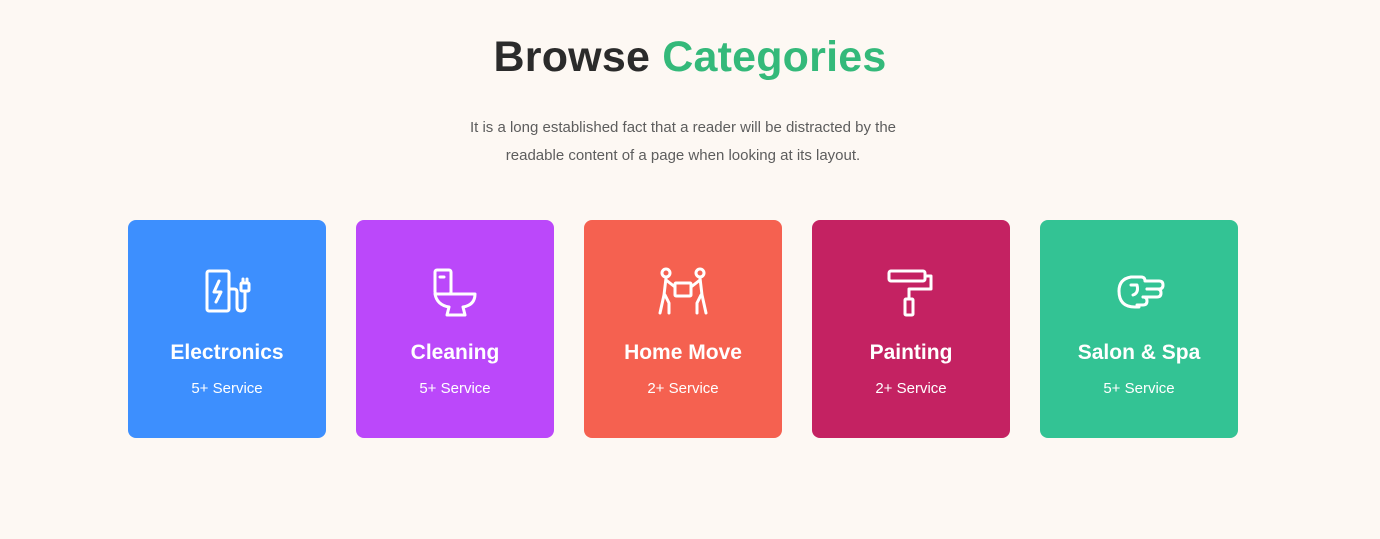 The width and height of the screenshot is (1380, 539). I want to click on category-name: Painting, so click(911, 352).